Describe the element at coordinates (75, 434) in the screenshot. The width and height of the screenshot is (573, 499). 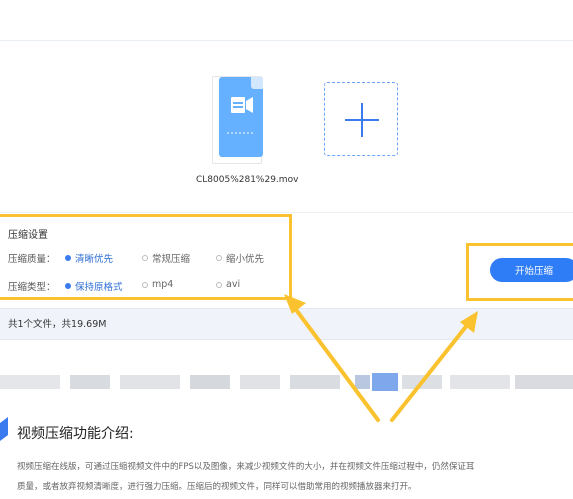
I see `intro-title: 视频压缩功能介绍:` at that location.